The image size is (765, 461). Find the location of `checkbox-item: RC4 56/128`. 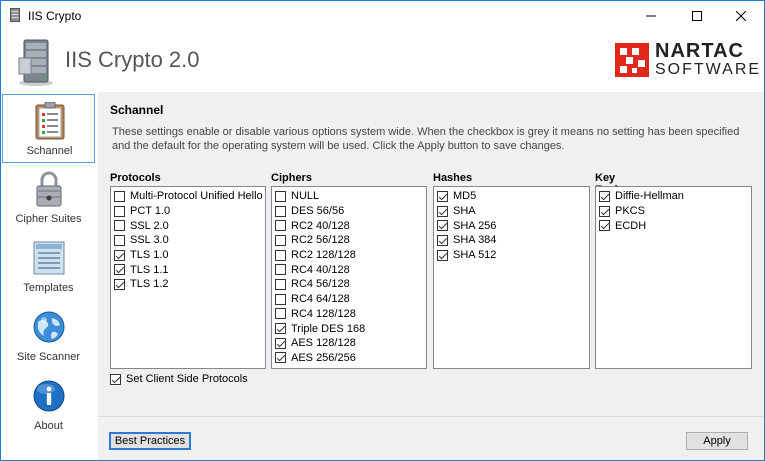

checkbox-item: RC4 56/128 is located at coordinates (350, 284).